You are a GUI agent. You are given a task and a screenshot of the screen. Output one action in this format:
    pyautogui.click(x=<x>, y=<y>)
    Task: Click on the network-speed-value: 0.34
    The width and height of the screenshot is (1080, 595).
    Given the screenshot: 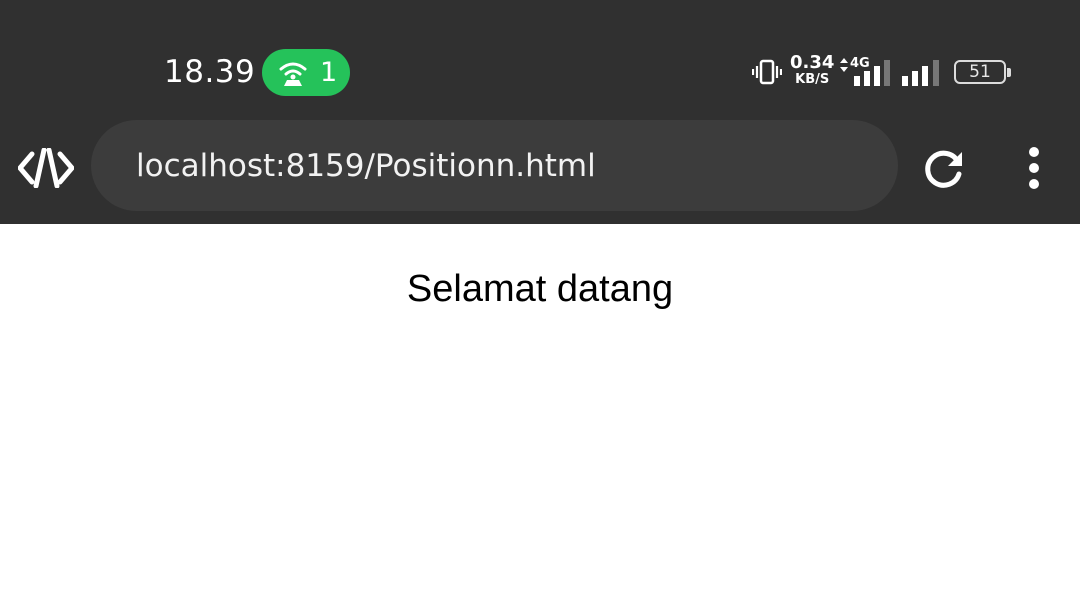 What is the action you would take?
    pyautogui.click(x=812, y=62)
    